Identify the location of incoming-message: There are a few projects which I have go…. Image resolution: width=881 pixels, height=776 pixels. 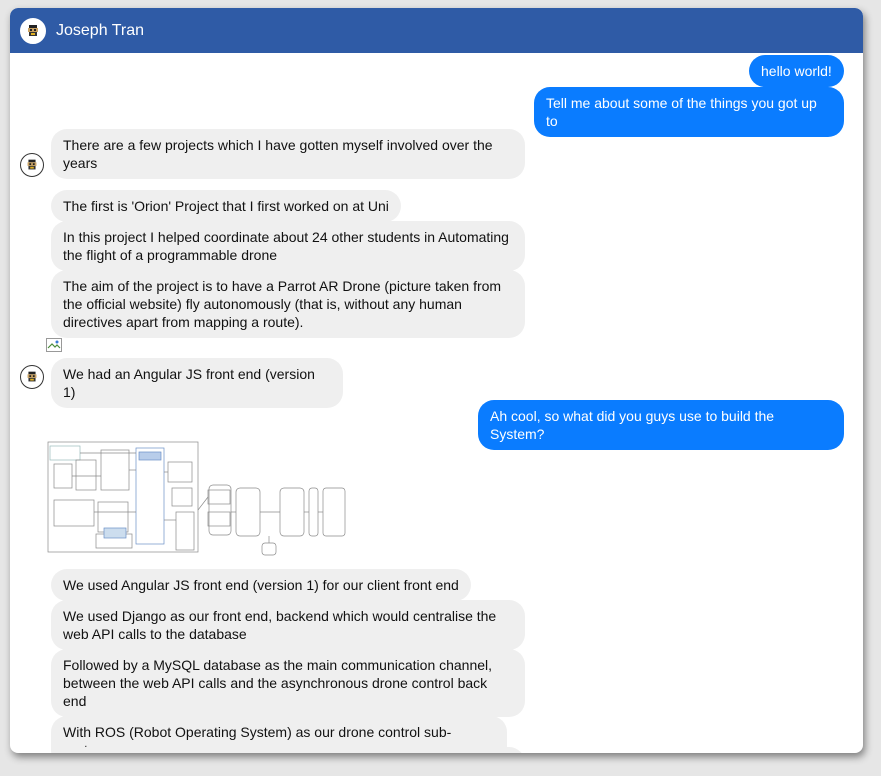
(288, 154).